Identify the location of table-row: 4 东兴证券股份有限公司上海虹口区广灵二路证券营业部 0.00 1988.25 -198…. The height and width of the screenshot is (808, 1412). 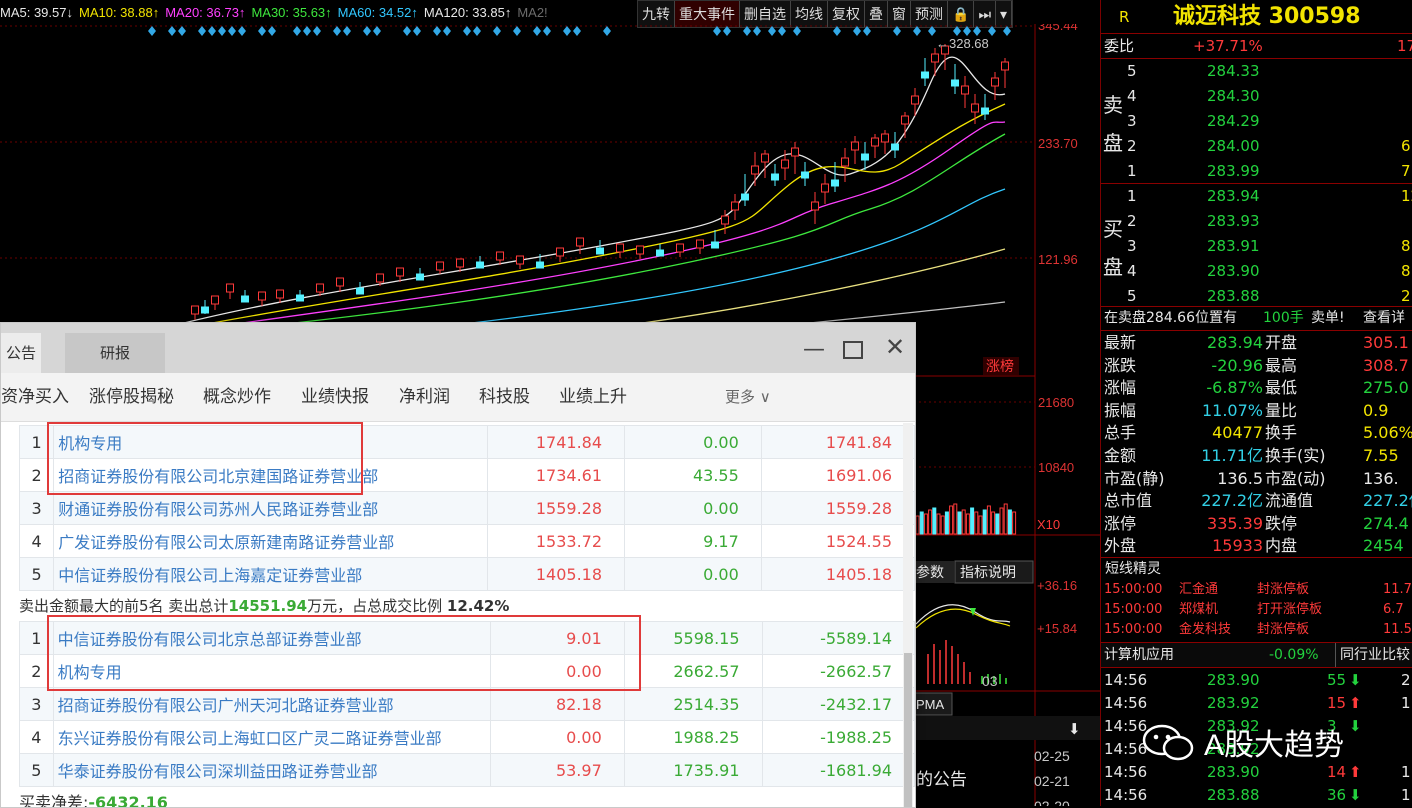
(467, 737).